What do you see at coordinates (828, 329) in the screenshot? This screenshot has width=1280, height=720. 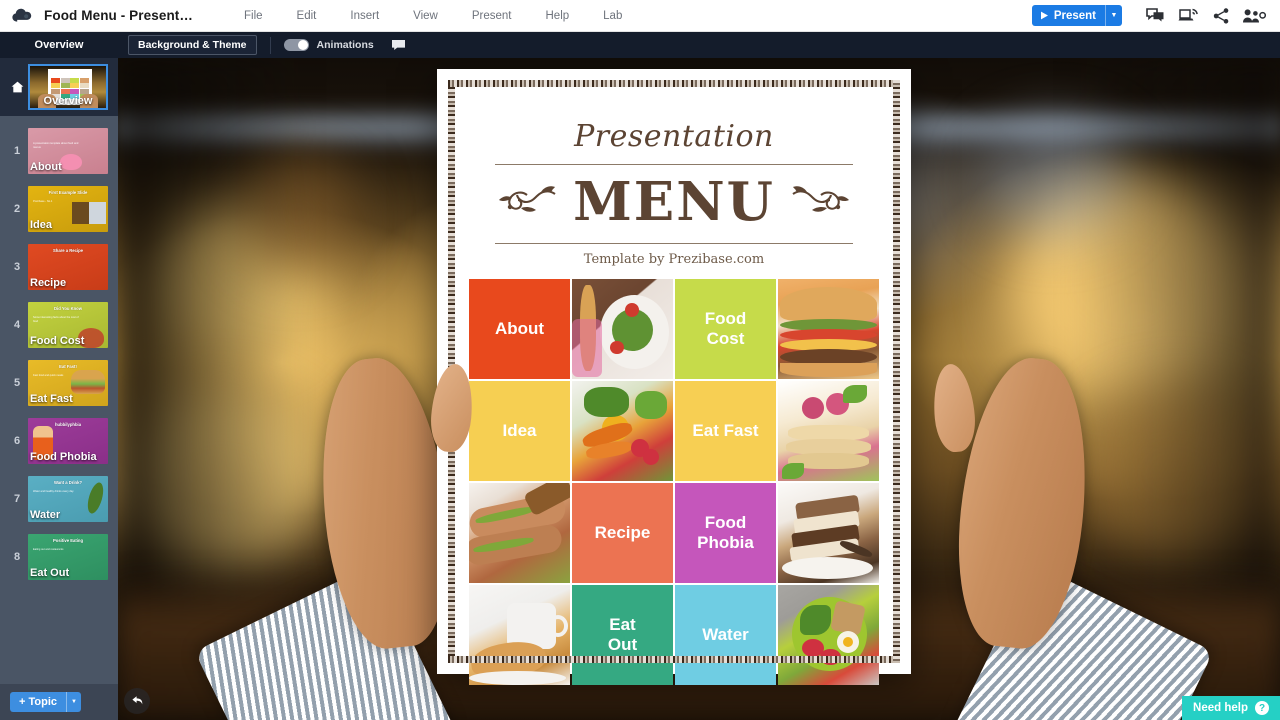 I see `menu-tile-cheeseburger-photo` at bounding box center [828, 329].